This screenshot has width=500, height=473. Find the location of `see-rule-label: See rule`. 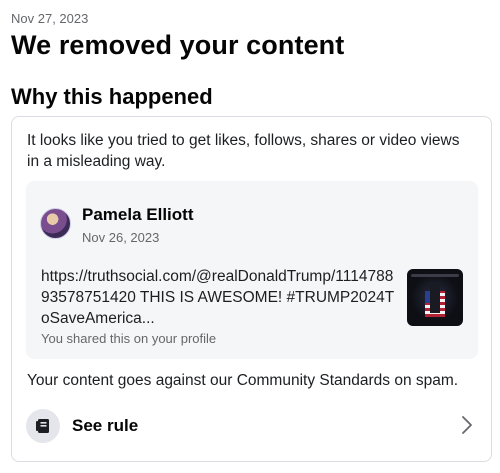

see-rule-label: See rule is located at coordinates (105, 426).